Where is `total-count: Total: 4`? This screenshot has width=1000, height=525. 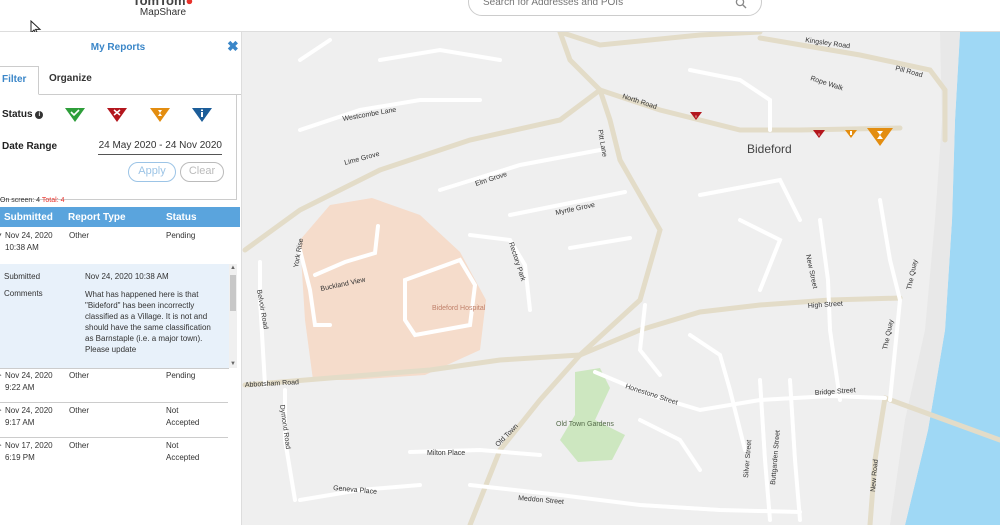 total-count: Total: 4 is located at coordinates (53, 200).